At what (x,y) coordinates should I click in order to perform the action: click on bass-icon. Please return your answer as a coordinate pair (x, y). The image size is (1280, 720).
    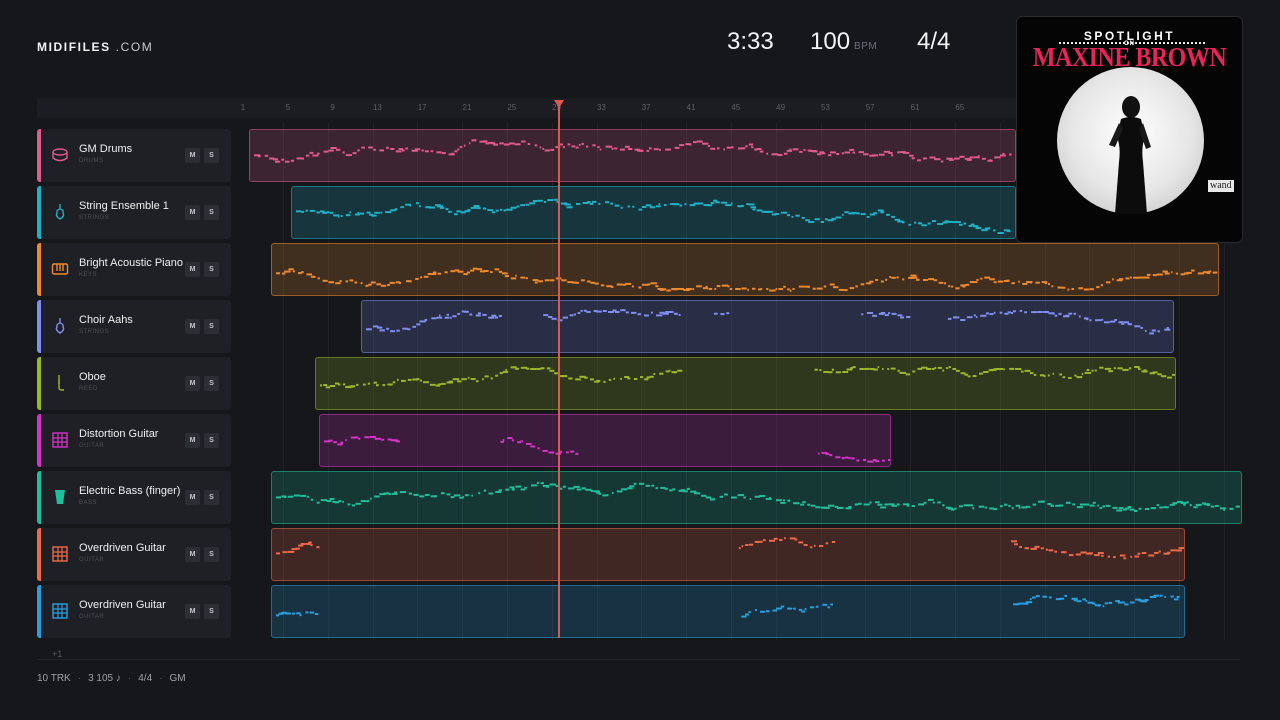
    Looking at the image, I should click on (60, 497).